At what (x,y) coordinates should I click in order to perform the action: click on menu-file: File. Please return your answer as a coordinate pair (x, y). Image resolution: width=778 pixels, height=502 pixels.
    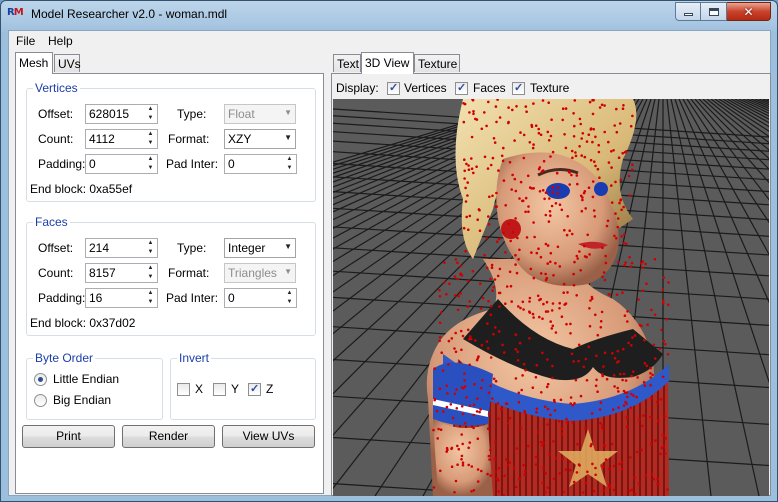
    Looking at the image, I should click on (25, 41).